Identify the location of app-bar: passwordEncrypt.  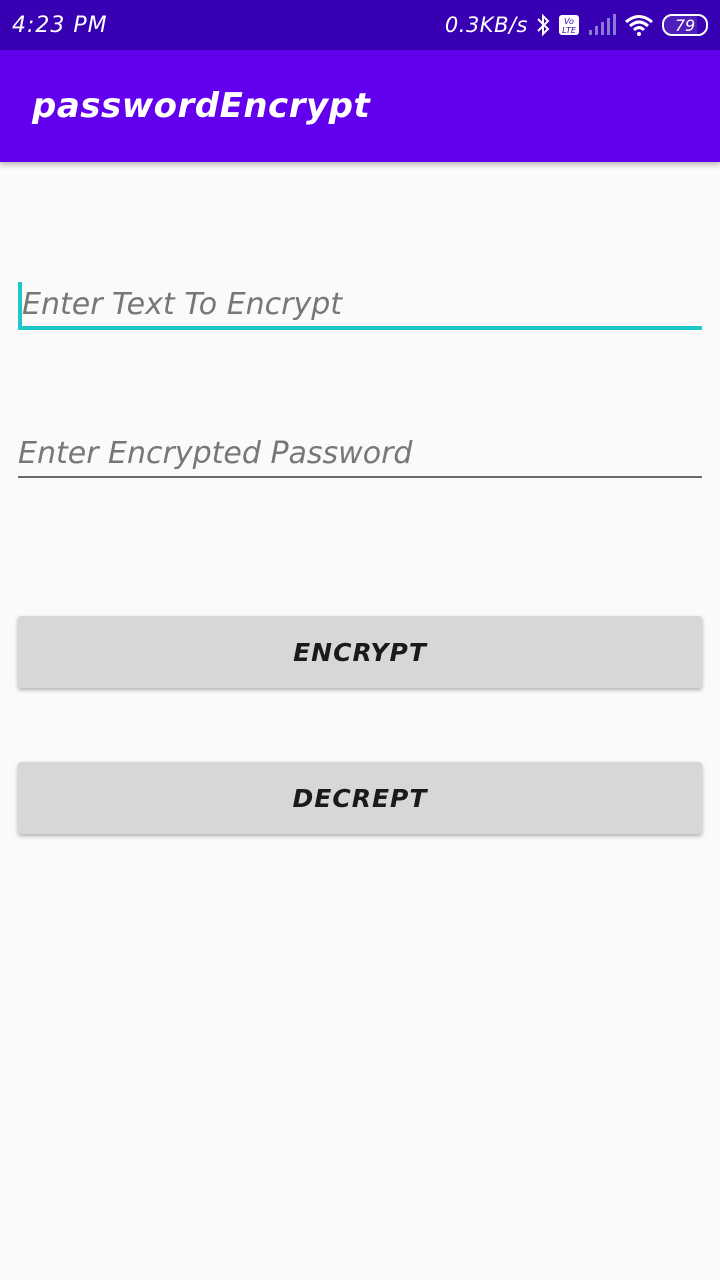
(360, 106).